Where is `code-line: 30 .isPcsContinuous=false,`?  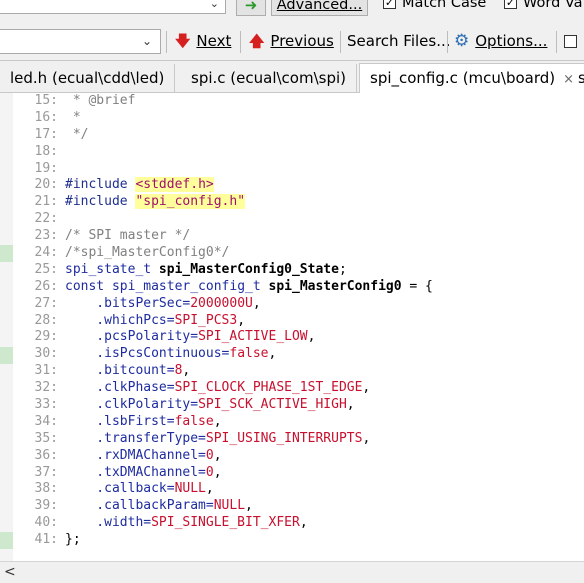
code-line: 30 .isPcsContinuous=false, is located at coordinates (299, 354).